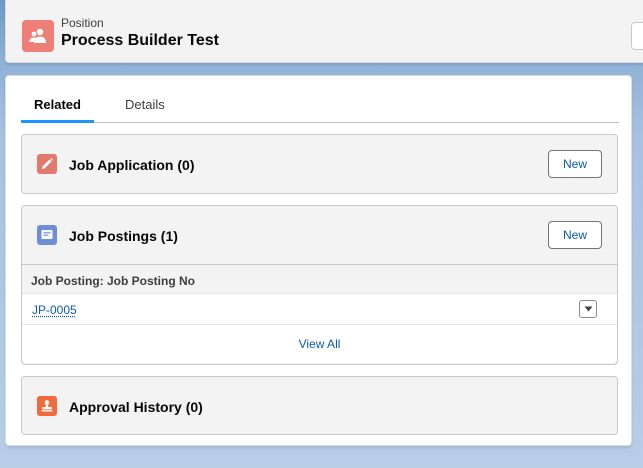 The width and height of the screenshot is (643, 468). Describe the element at coordinates (131, 165) in the screenshot. I see `related-list-title: Job Application (0)` at that location.